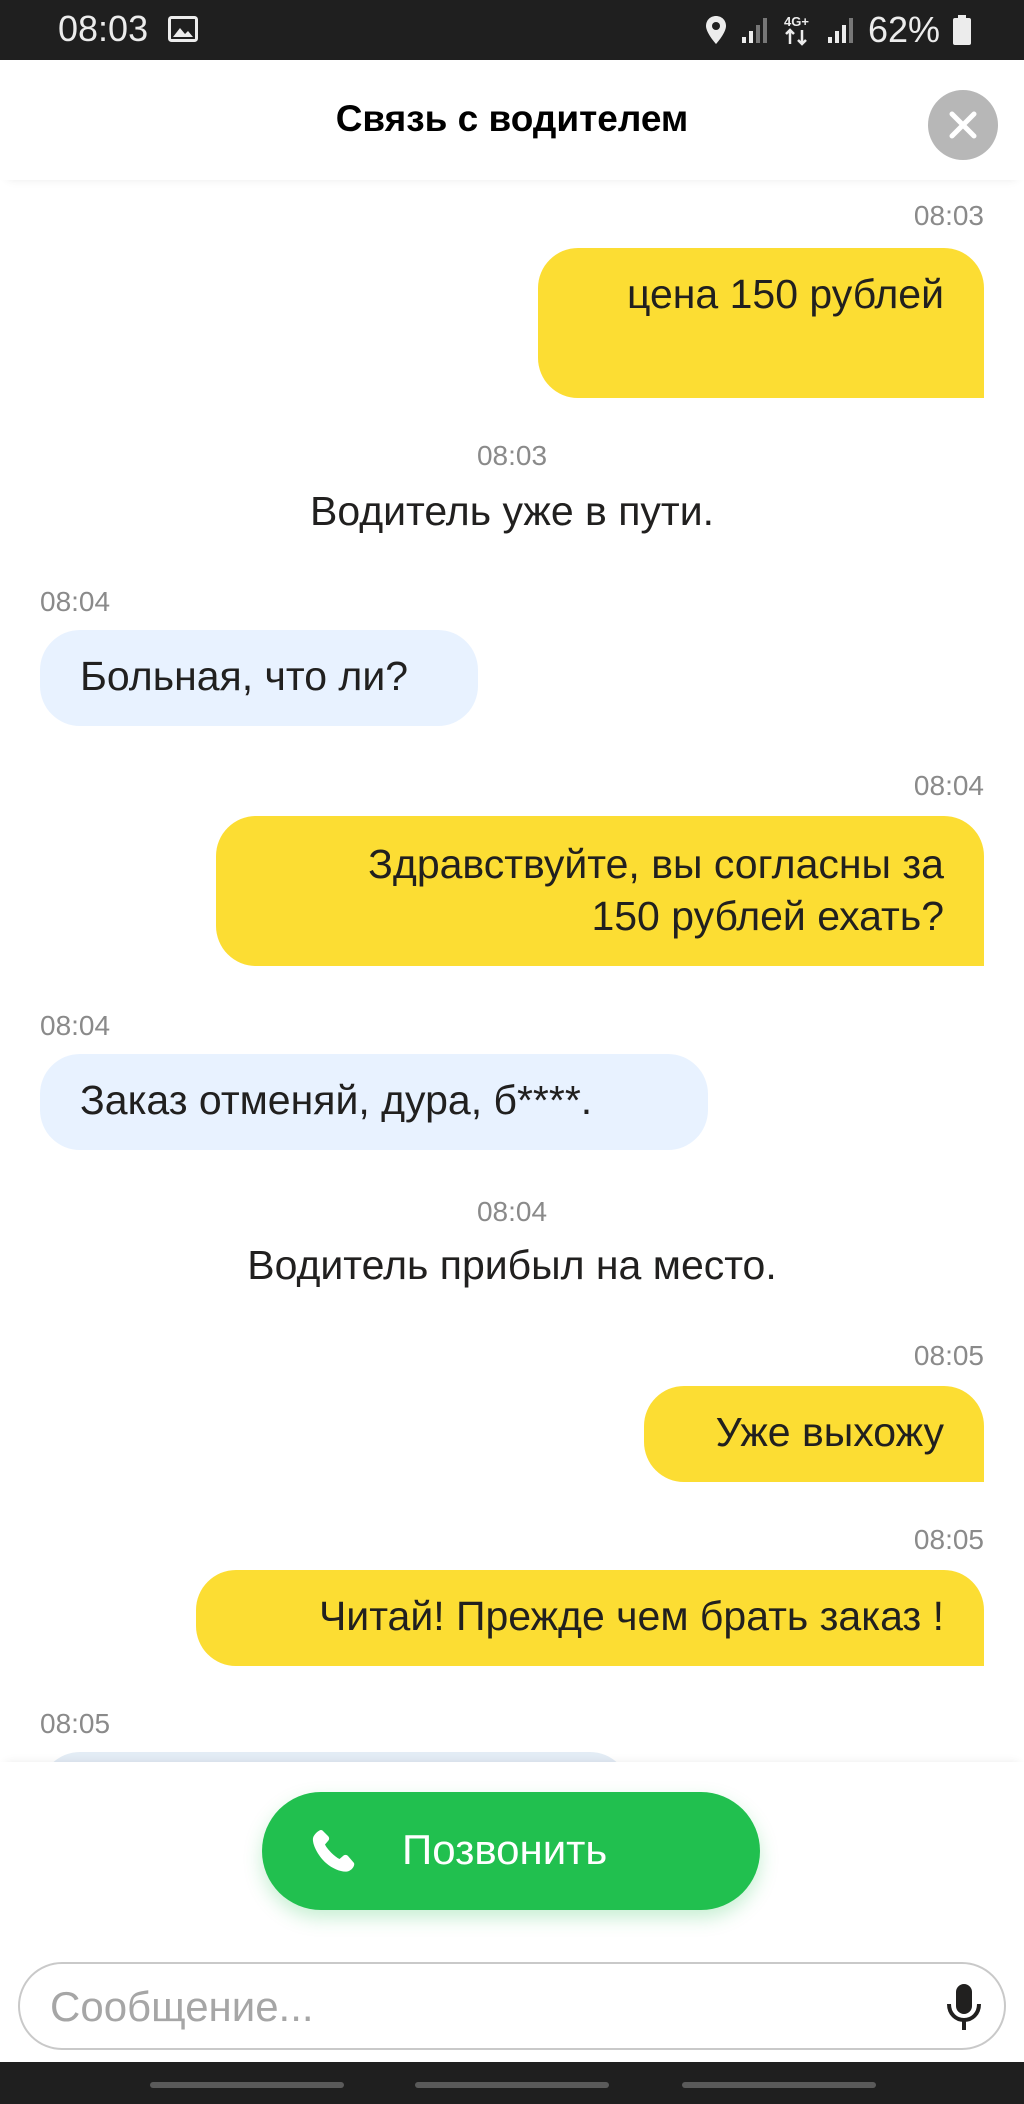  What do you see at coordinates (505, 1849) in the screenshot?
I see `call-button-label: Позвонить` at bounding box center [505, 1849].